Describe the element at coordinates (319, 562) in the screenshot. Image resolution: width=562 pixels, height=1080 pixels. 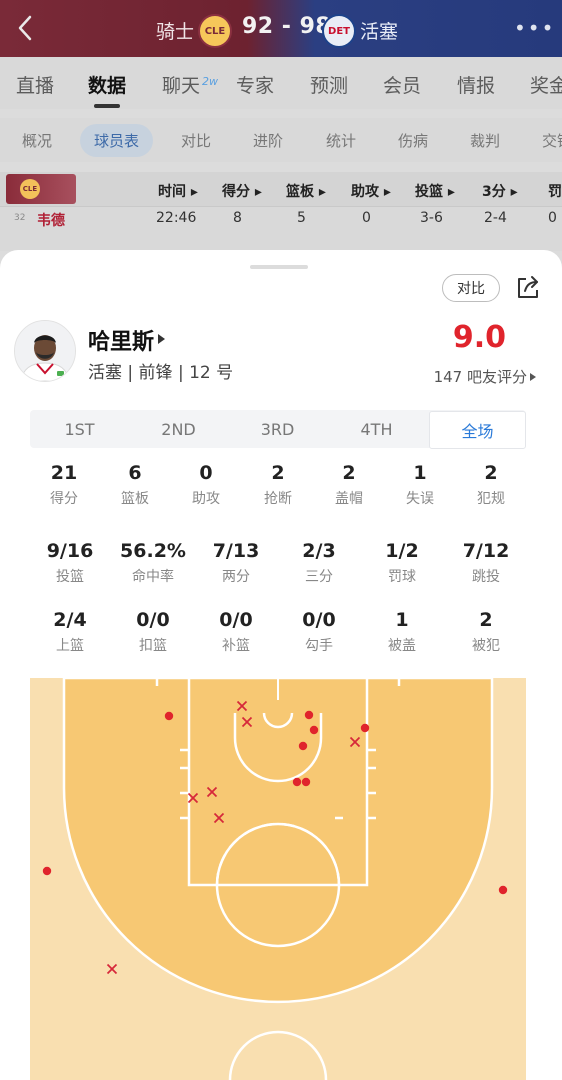
I see `stat-three-pointers: 2/3 三分` at that location.